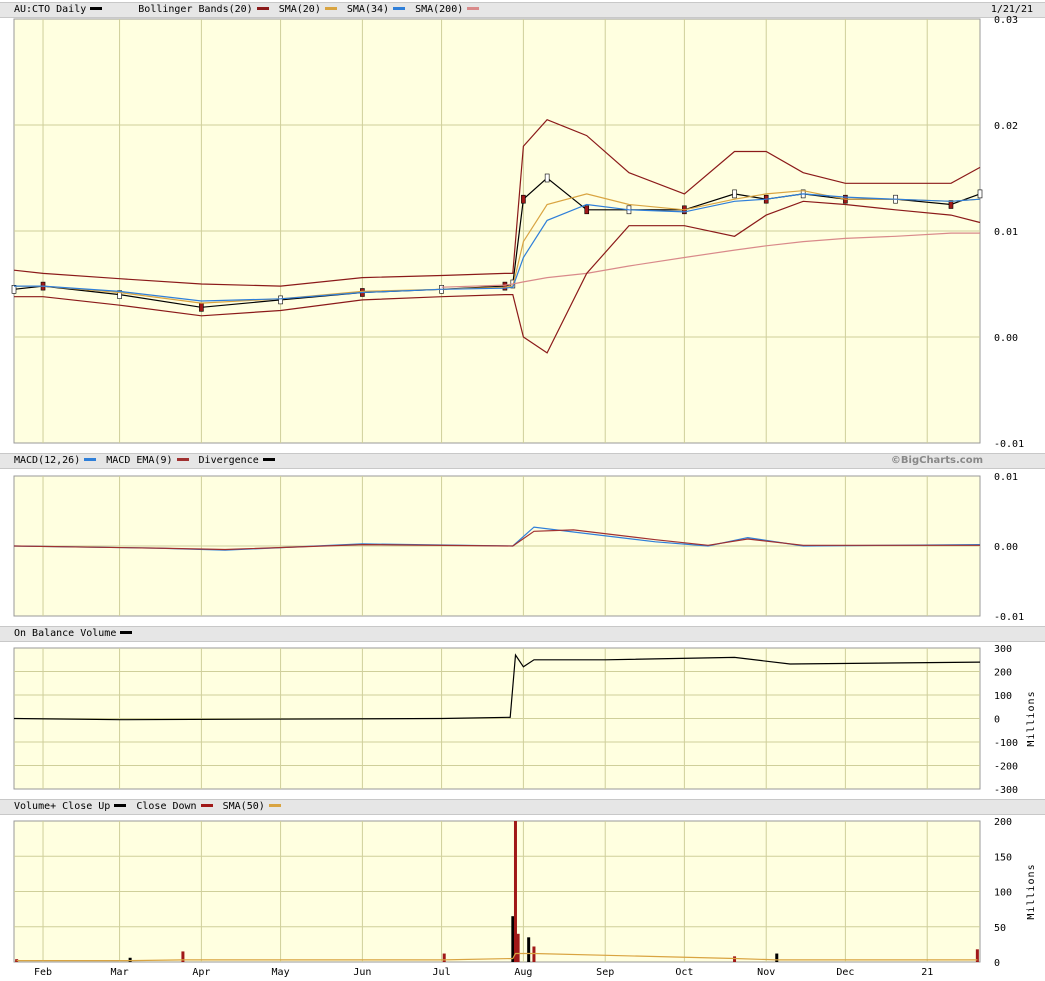 The width and height of the screenshot is (1045, 981). What do you see at coordinates (442, 972) in the screenshot?
I see `x-tick-label: Jul` at bounding box center [442, 972].